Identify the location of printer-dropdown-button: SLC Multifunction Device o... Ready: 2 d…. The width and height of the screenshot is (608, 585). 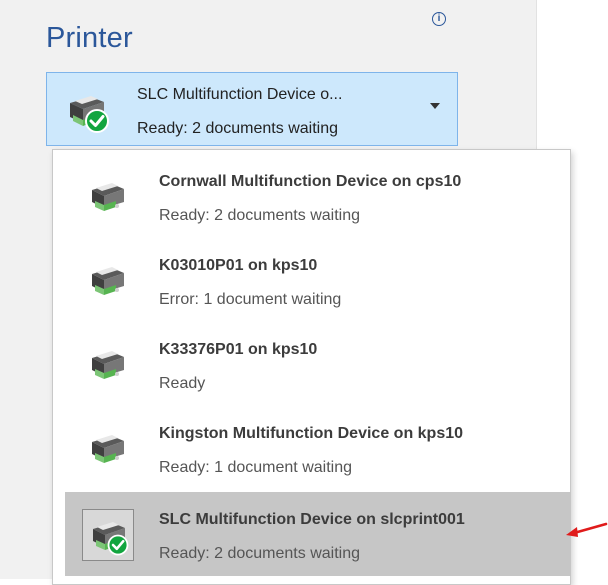
(252, 109).